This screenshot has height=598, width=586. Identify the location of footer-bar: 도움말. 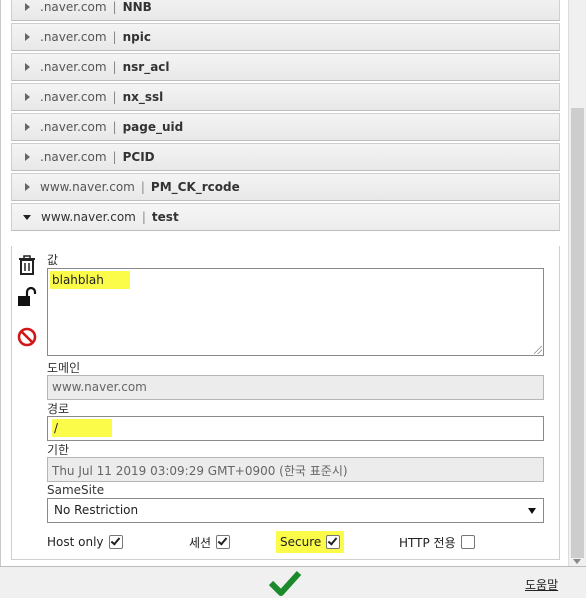
(293, 582).